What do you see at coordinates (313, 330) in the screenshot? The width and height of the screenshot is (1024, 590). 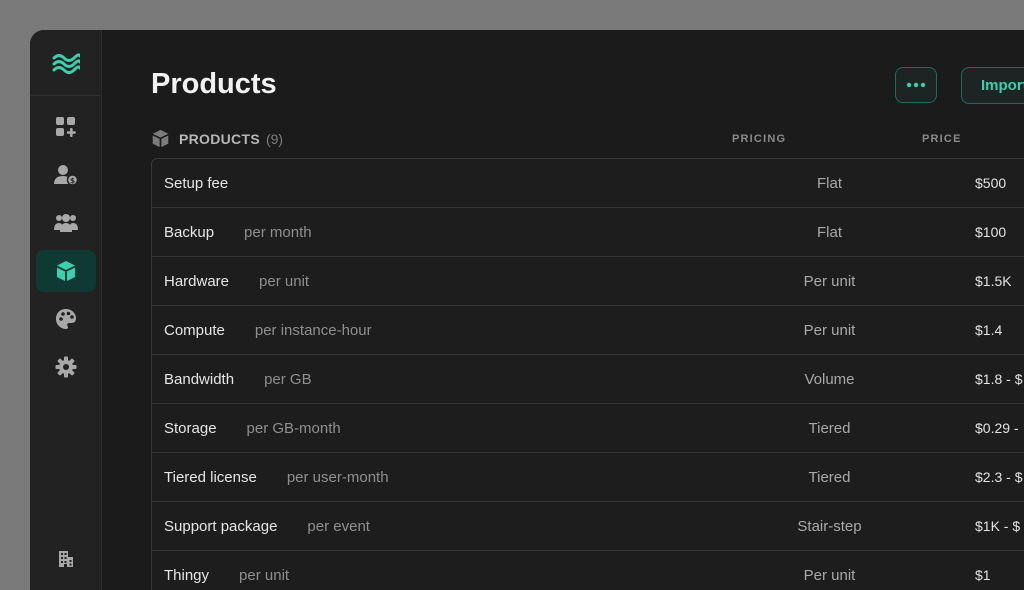 I see `product-unit: per instance-hour` at bounding box center [313, 330].